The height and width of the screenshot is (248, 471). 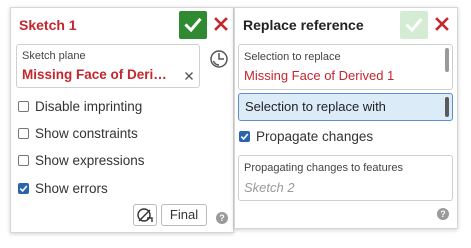 I want to click on clear-selection-icon, so click(x=189, y=74).